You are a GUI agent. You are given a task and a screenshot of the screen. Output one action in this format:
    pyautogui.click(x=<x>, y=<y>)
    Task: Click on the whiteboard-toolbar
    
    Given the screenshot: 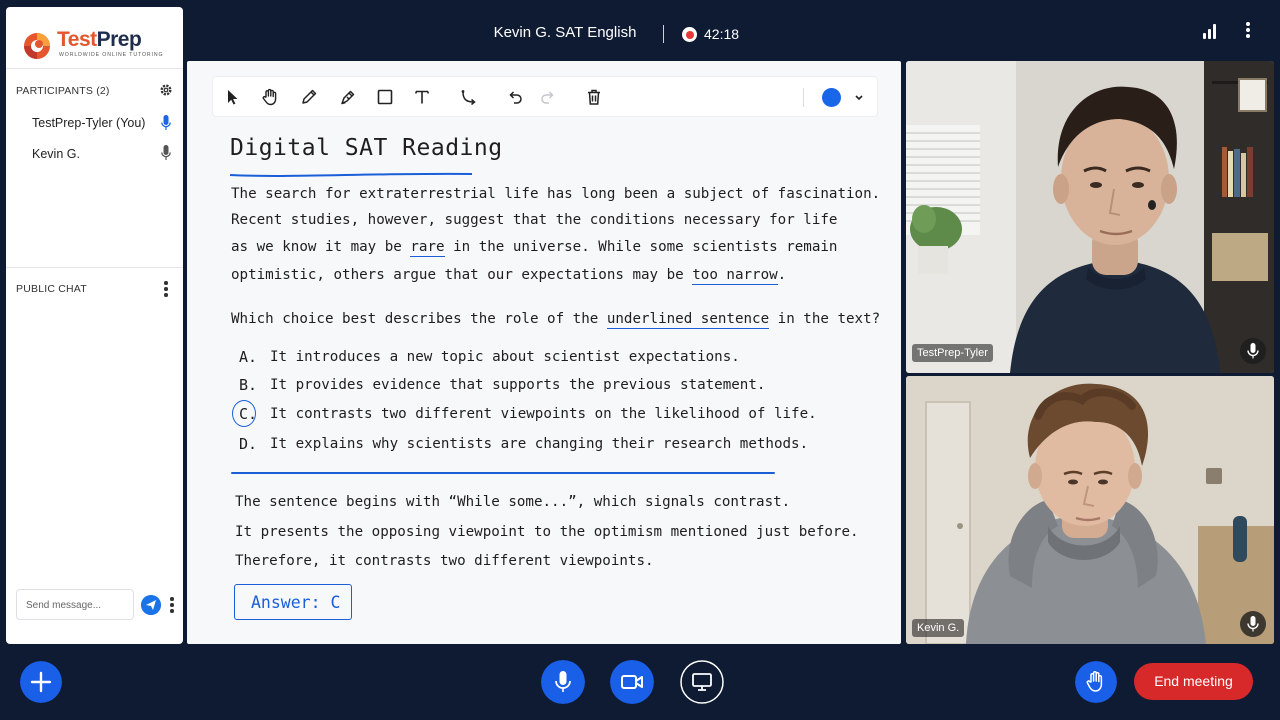 What is the action you would take?
    pyautogui.click(x=545, y=96)
    